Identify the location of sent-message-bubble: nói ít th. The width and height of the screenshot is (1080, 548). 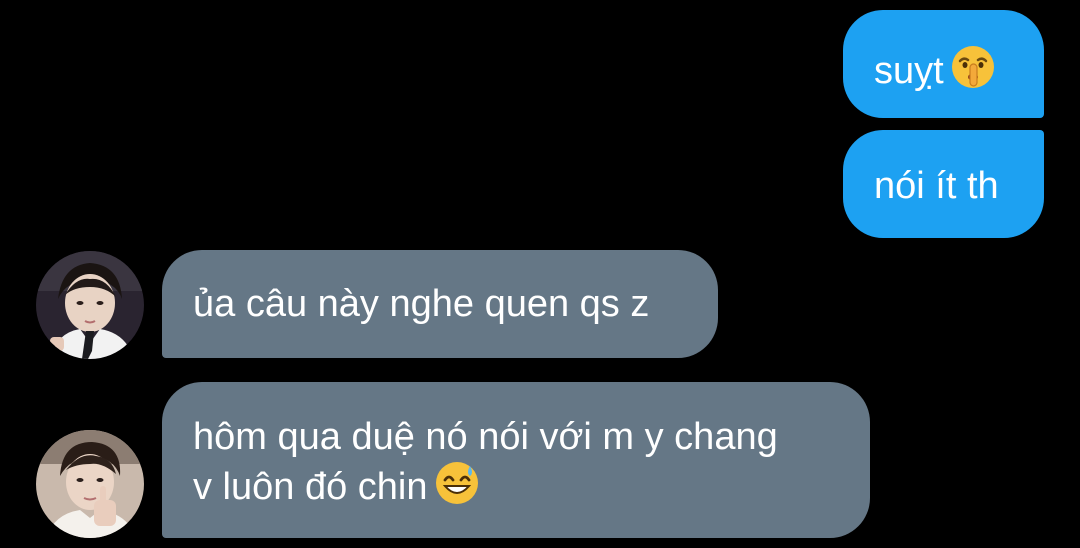
(943, 184).